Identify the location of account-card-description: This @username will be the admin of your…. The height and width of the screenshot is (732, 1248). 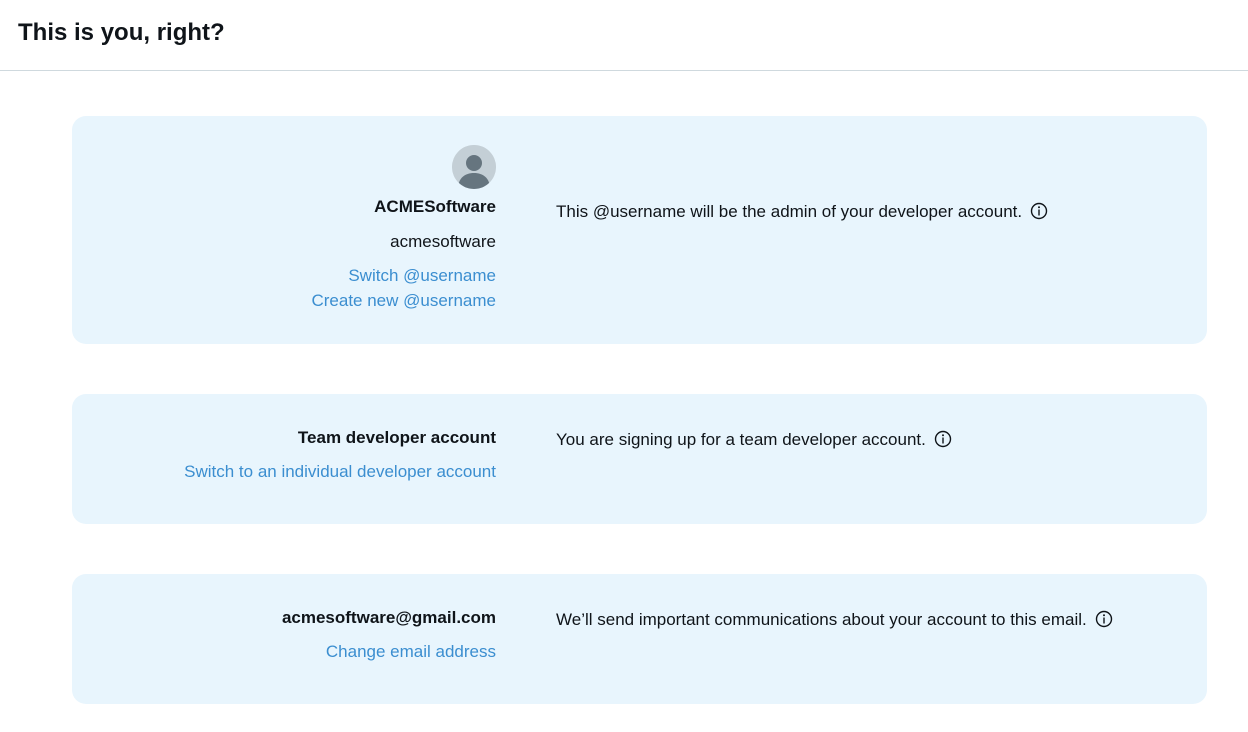
(802, 212).